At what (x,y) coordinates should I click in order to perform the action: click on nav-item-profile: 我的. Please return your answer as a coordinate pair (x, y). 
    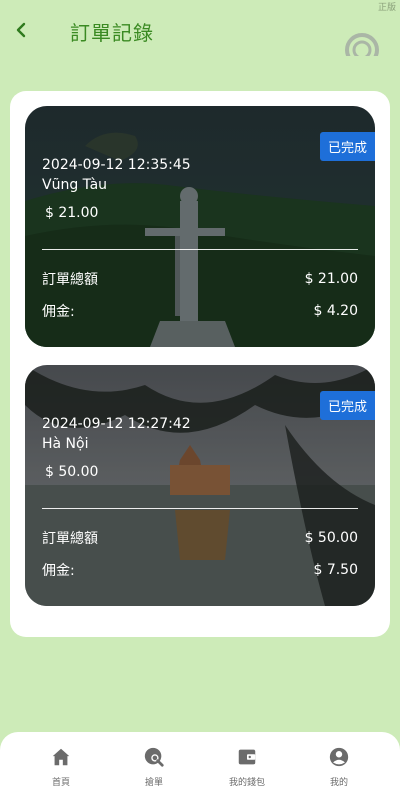
    Looking at the image, I should click on (339, 767).